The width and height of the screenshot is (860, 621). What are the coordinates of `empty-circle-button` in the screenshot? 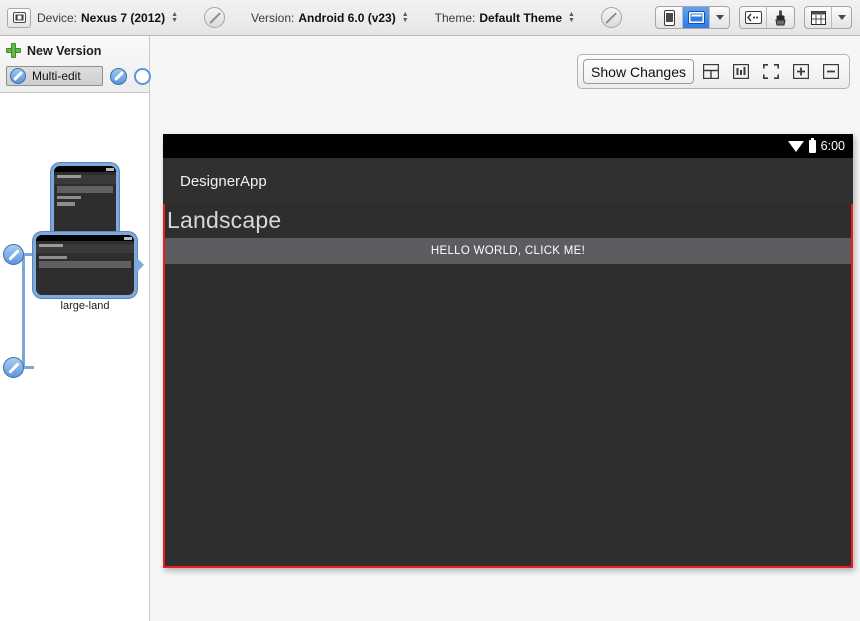 It's located at (142, 76).